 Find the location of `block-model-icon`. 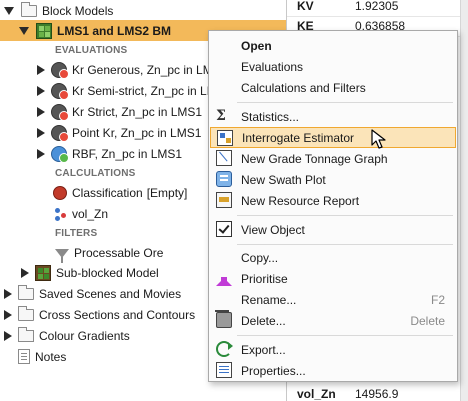

block-model-icon is located at coordinates (44, 30).